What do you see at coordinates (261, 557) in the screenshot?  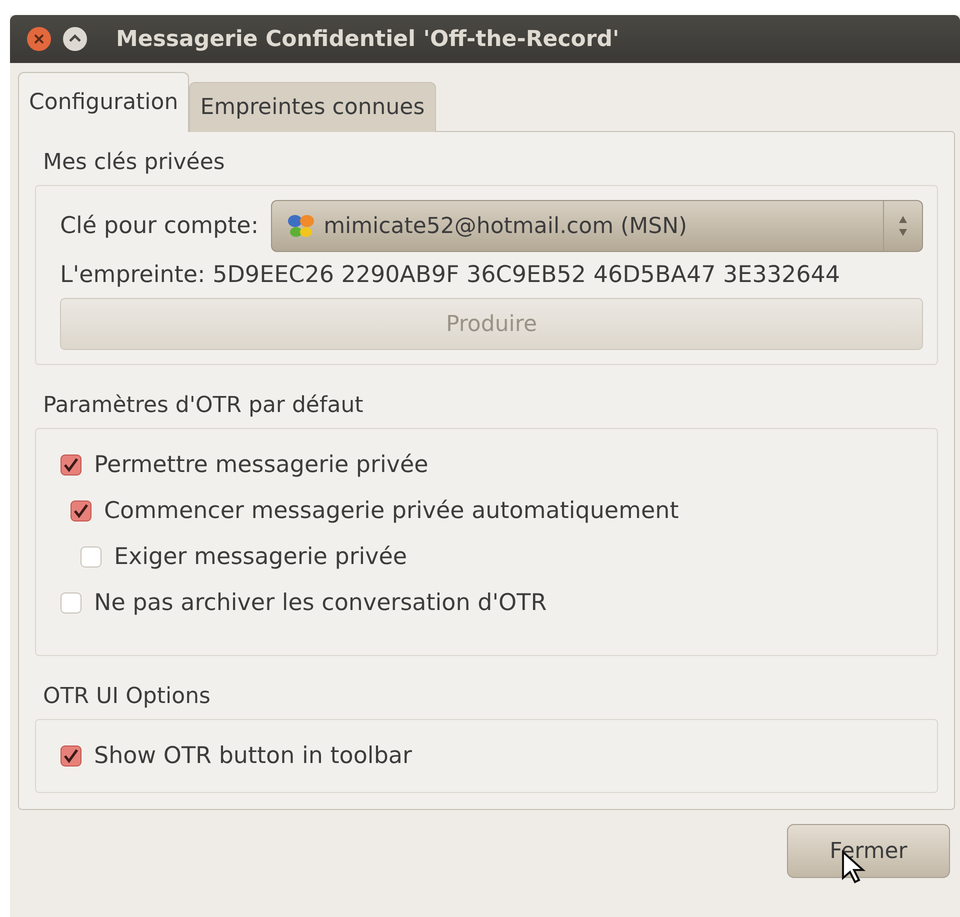 I see `checkbox-label: Exiger messagerie privée` at bounding box center [261, 557].